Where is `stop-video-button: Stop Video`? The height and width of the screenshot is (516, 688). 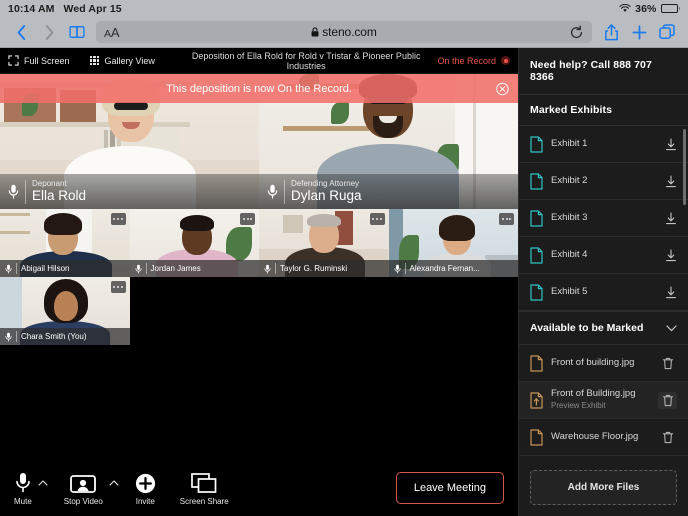 stop-video-button: Stop Video is located at coordinates (83, 488).